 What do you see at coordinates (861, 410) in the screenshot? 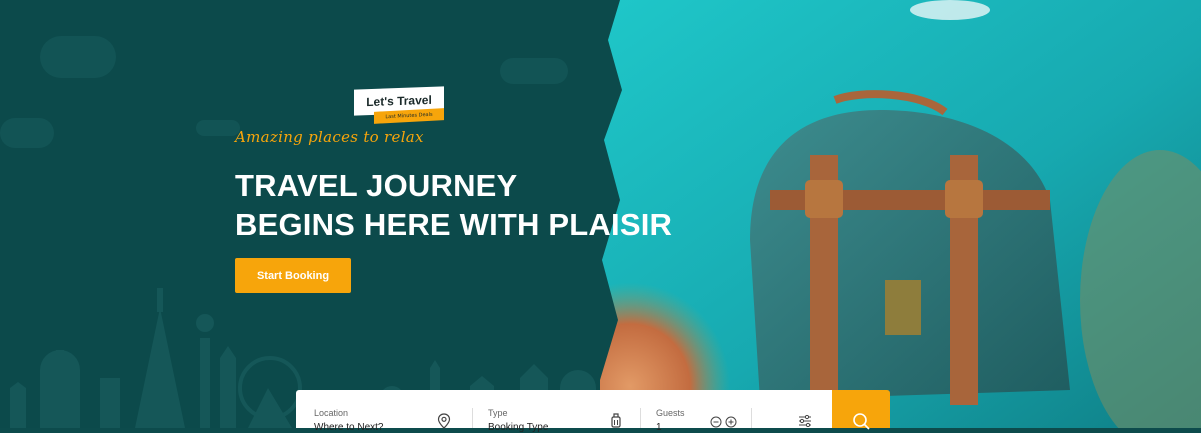
I see `search-button` at bounding box center [861, 410].